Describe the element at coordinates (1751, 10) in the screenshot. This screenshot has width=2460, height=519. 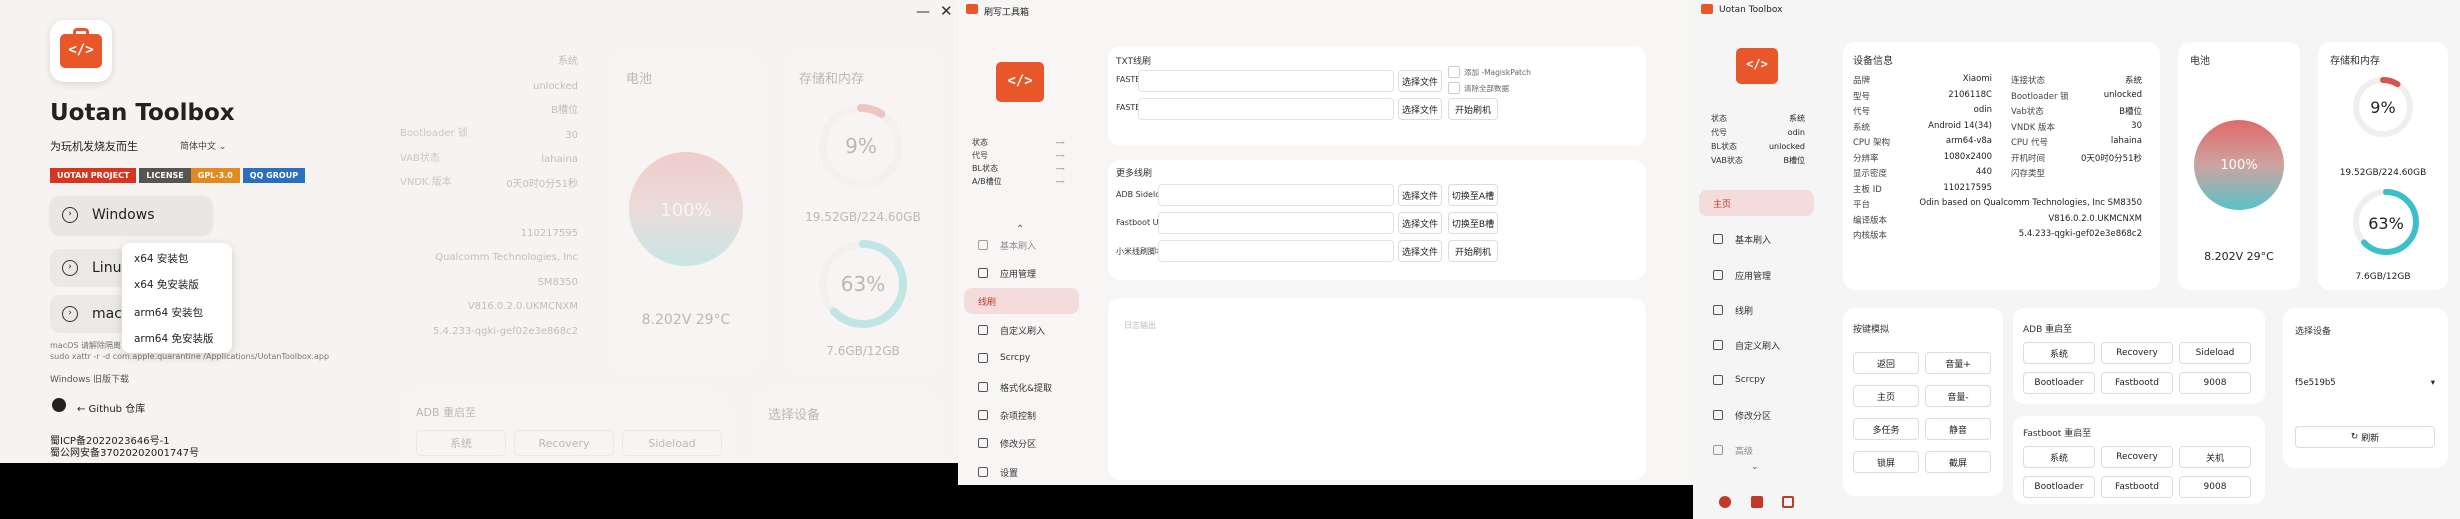
I see `window-title: Uotan Toolbox` at that location.